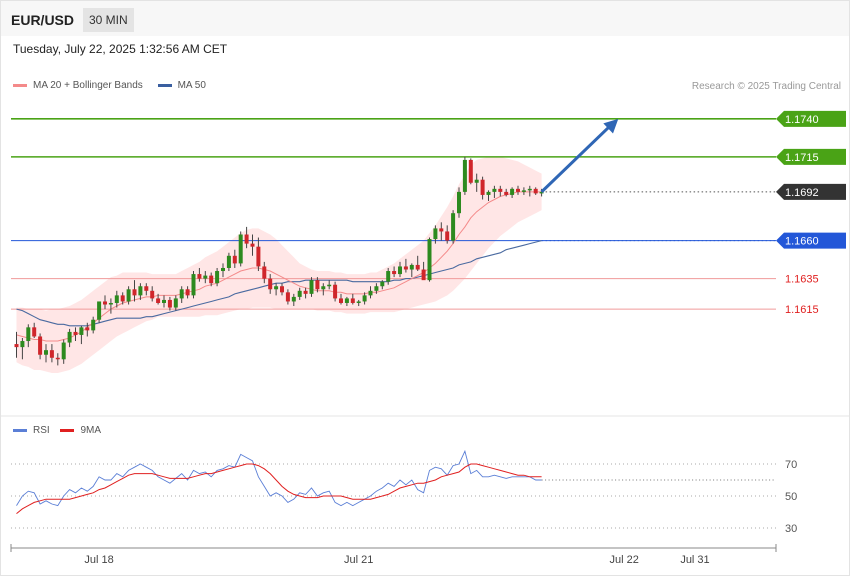 The width and height of the screenshot is (850, 576). I want to click on x-tick-label-3: Jul 31, so click(694, 560).